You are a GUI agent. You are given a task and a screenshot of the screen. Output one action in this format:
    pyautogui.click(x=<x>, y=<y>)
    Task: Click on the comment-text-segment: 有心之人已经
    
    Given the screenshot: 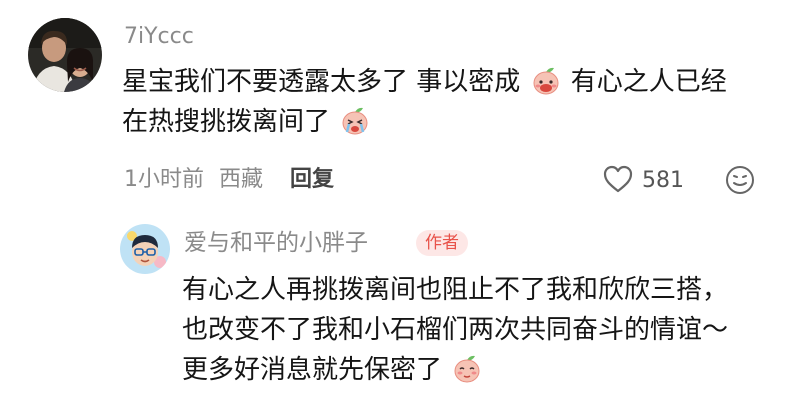 What is the action you would take?
    pyautogui.click(x=648, y=82)
    